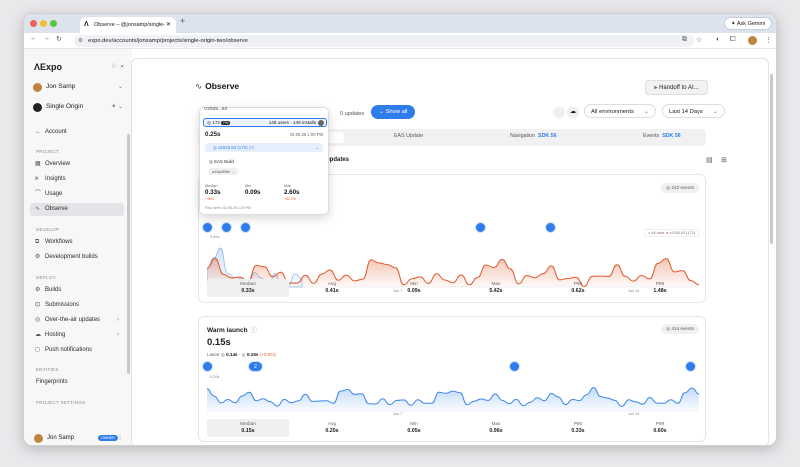 Image resolution: width=800 pixels, height=467 pixels. I want to click on sidebar-item-builds: ⚙ Builds, so click(77, 290).